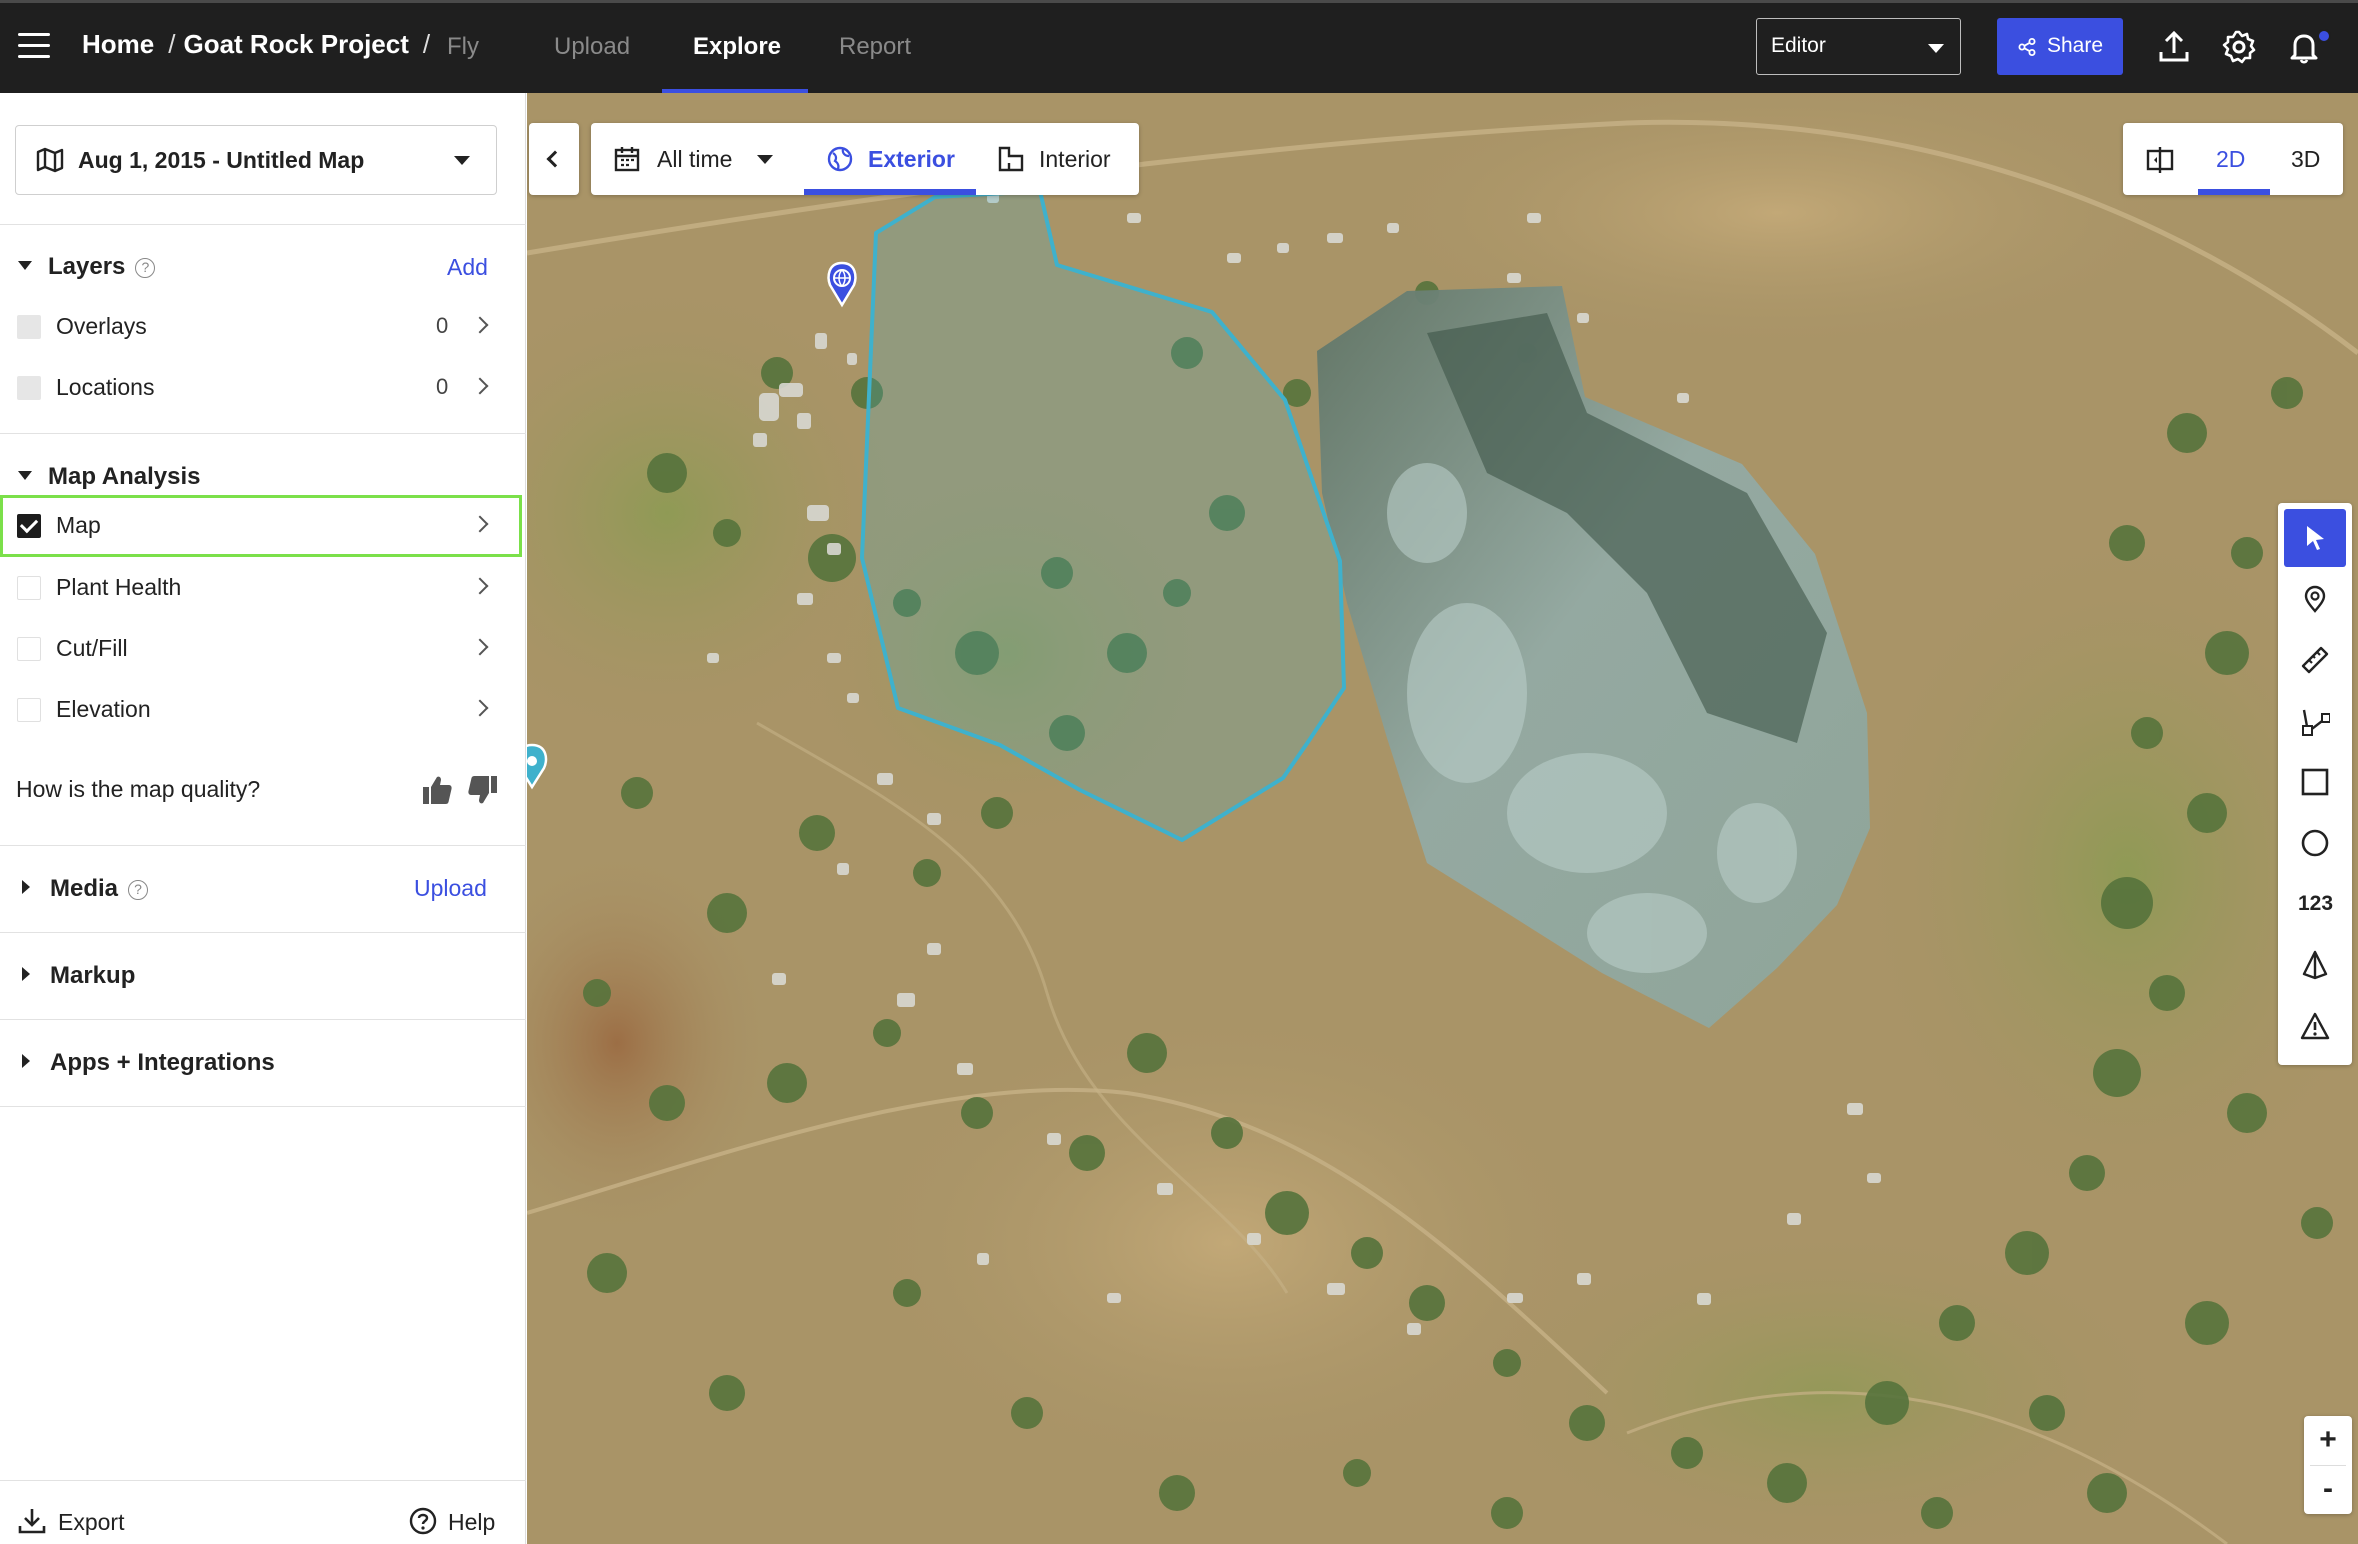 The image size is (2358, 1544). I want to click on markup-section-toggle: Markup, so click(76, 976).